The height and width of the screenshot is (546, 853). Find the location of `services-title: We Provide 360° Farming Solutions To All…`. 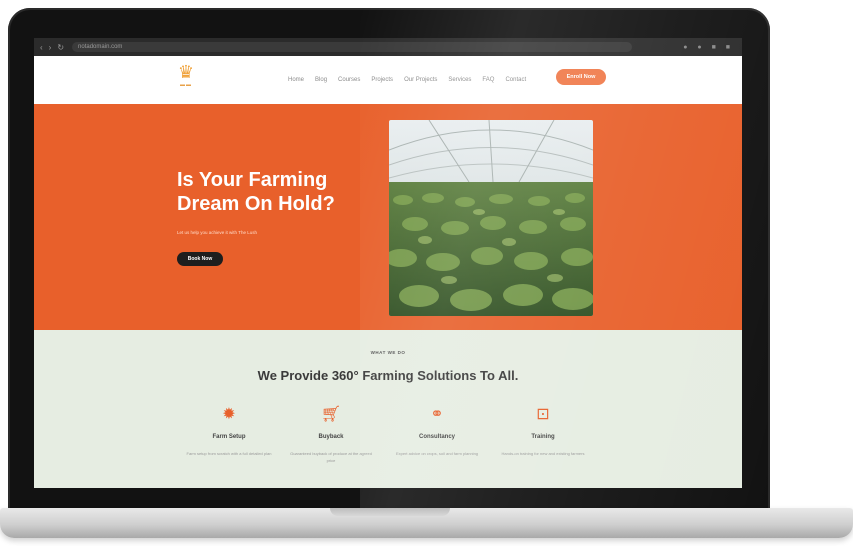

services-title: We Provide 360° Farming Solutions To All… is located at coordinates (388, 375).